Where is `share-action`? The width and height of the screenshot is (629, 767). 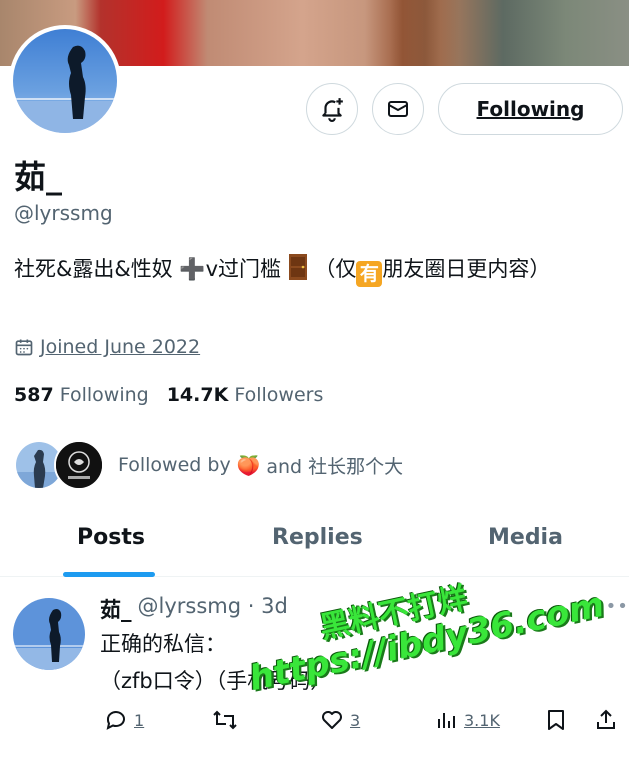 share-action is located at coordinates (606, 720).